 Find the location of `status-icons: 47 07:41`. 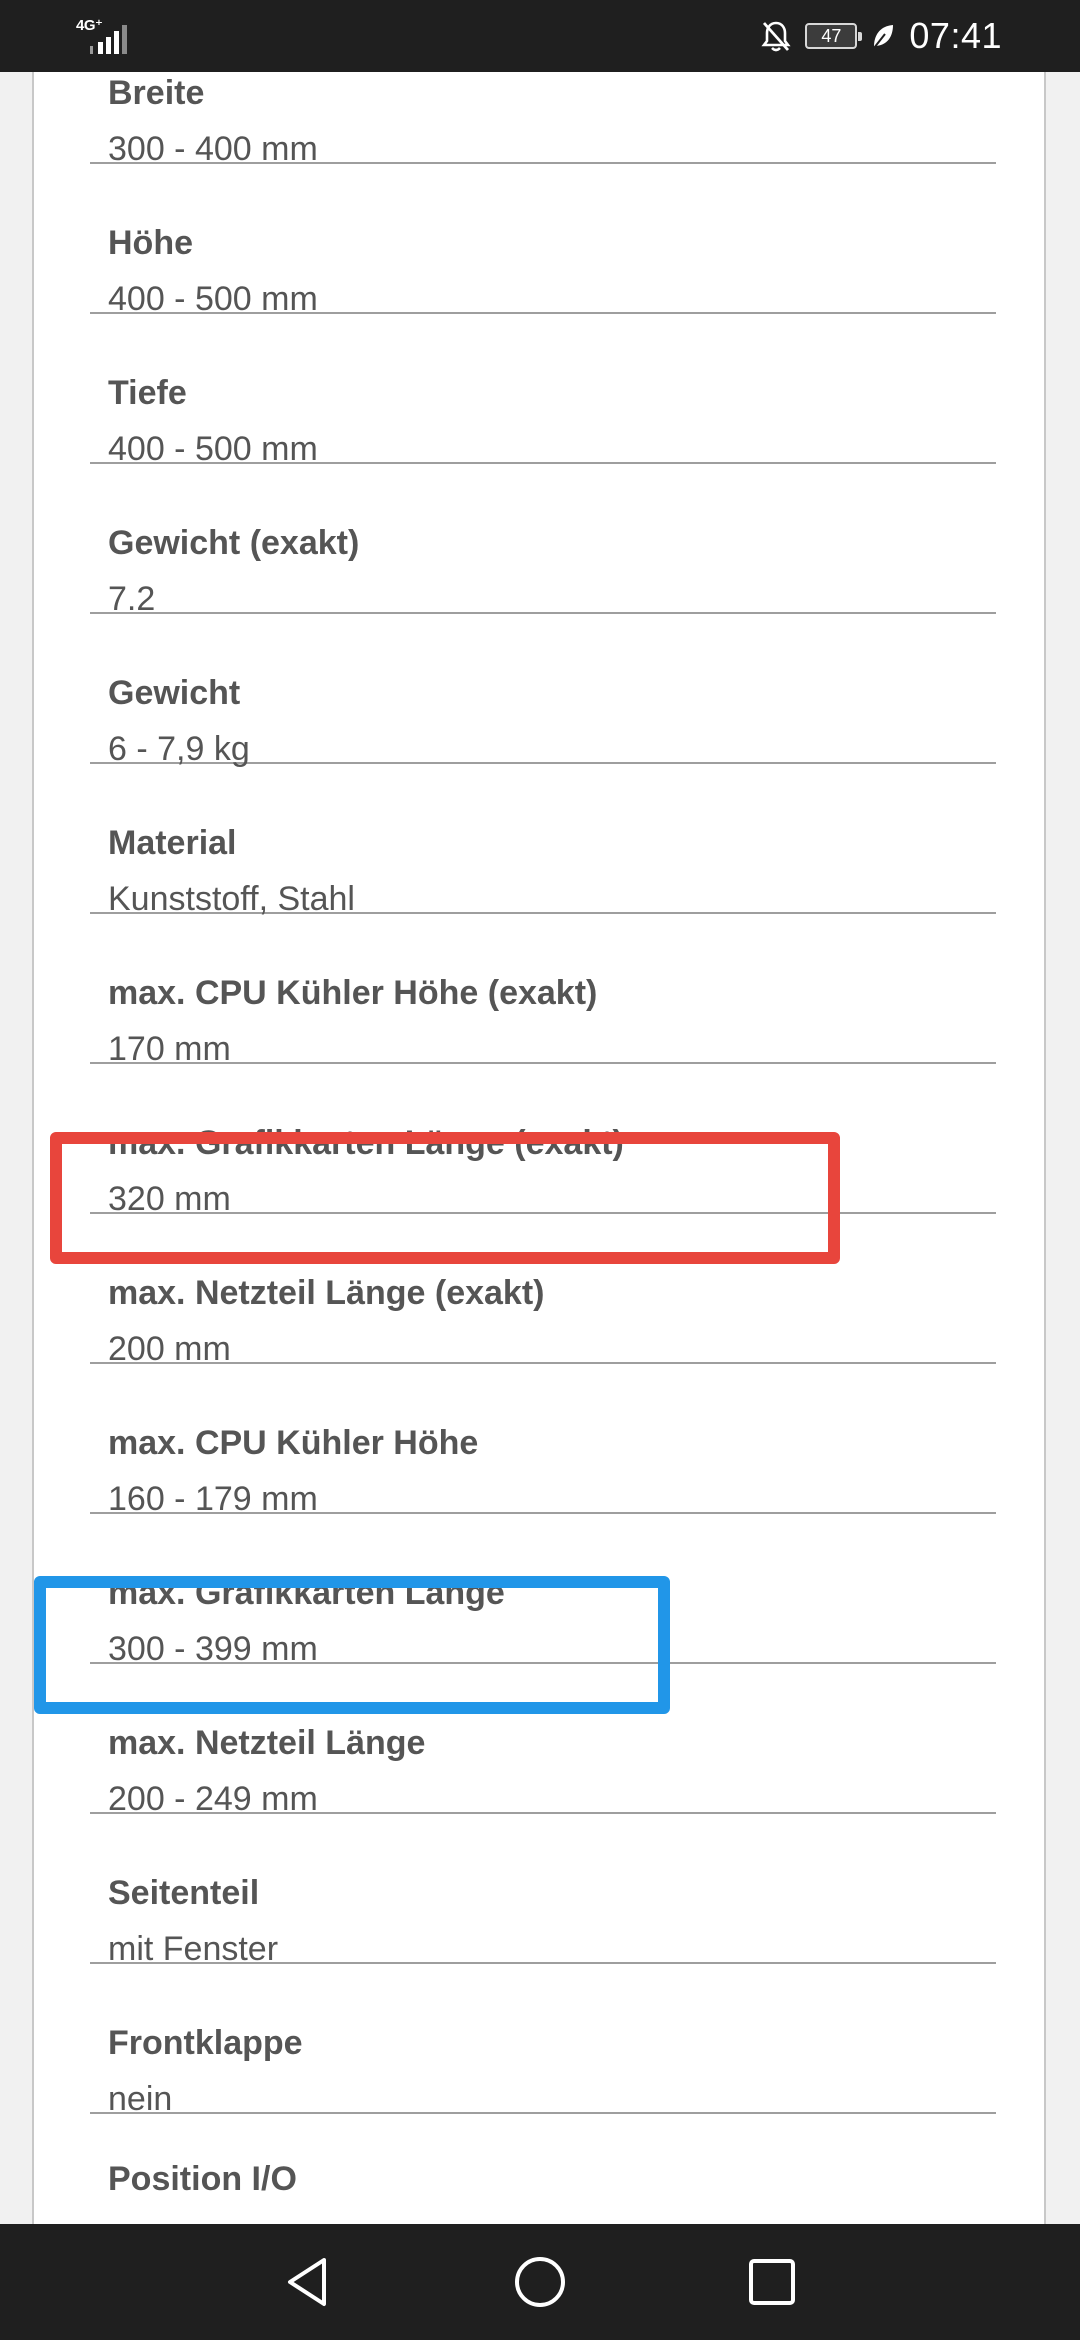

status-icons: 47 07:41 is located at coordinates (881, 36).